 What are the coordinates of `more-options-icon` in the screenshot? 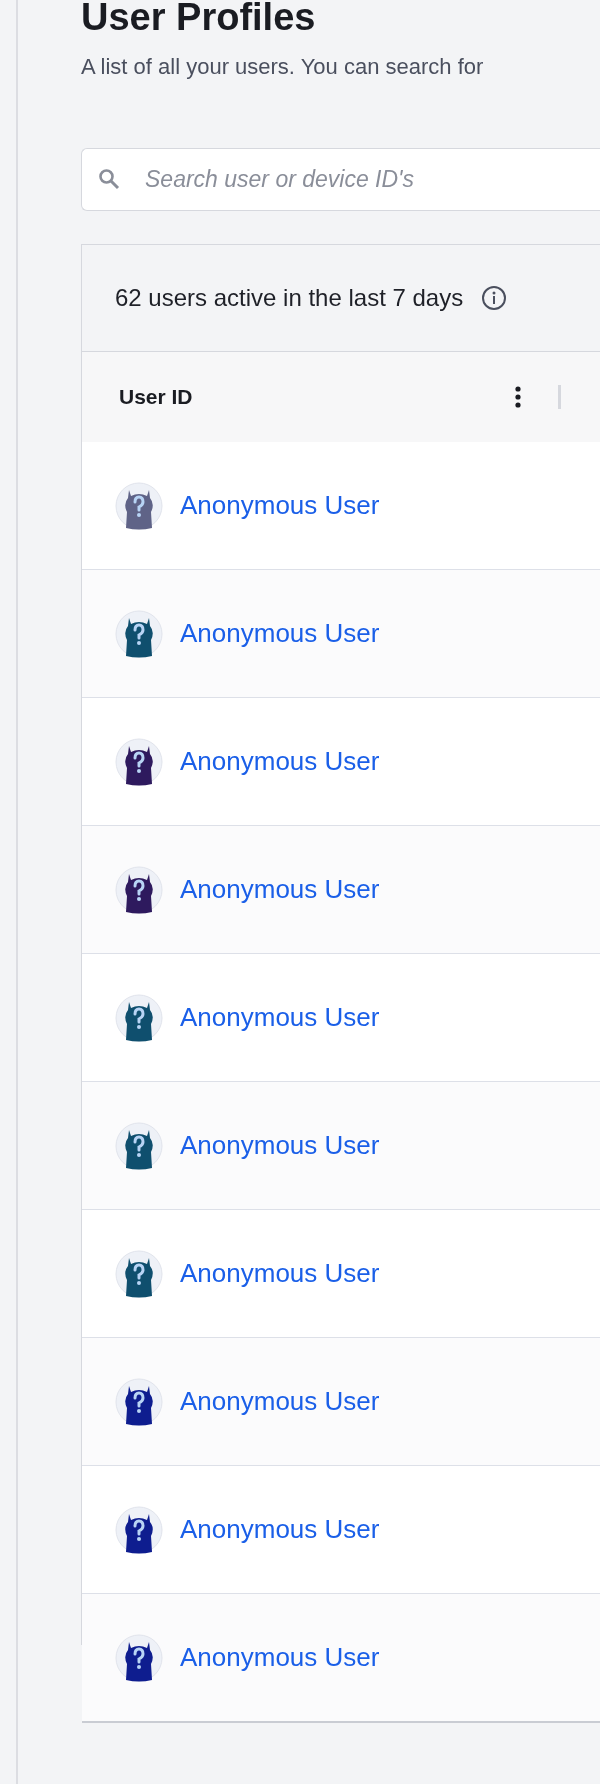 It's located at (518, 397).